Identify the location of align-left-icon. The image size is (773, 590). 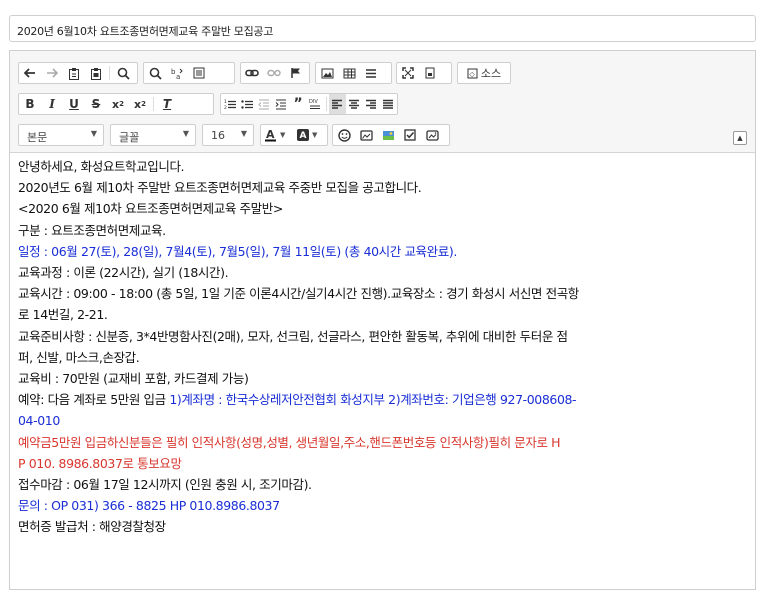
(337, 104).